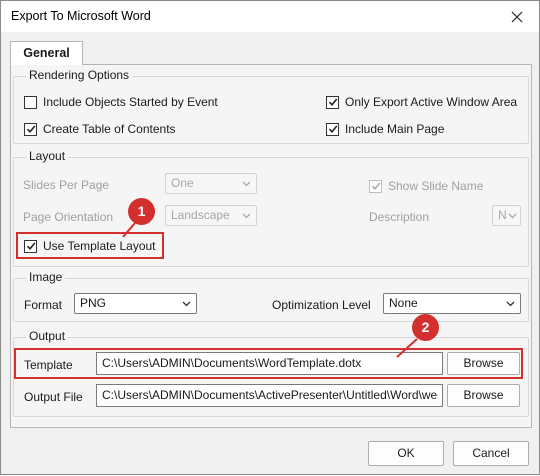 The image size is (540, 476). What do you see at coordinates (46, 53) in the screenshot?
I see `tab-general: General` at bounding box center [46, 53].